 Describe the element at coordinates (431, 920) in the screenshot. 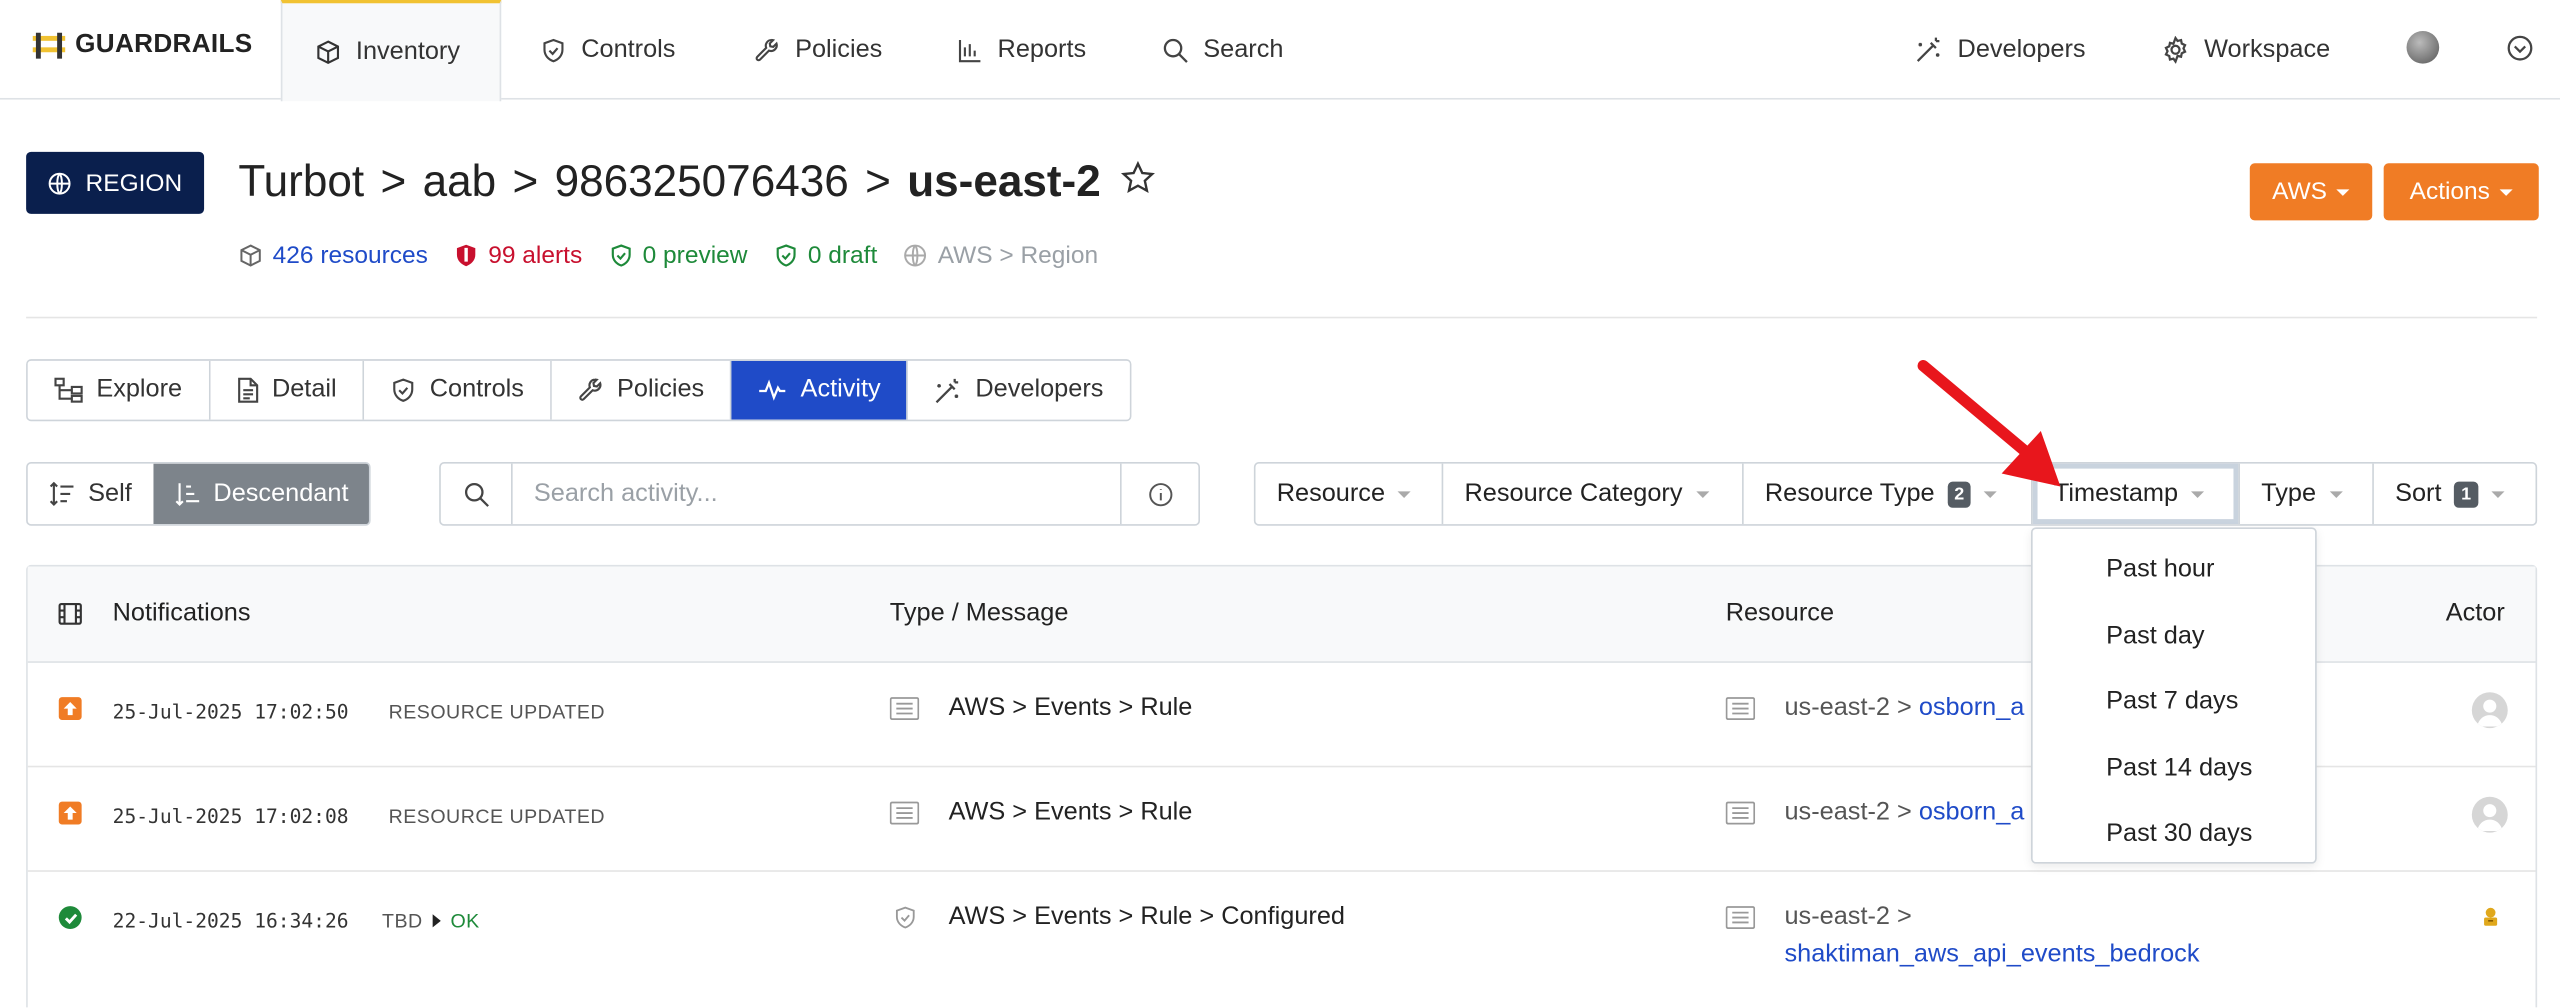

I see `state-transition: TBD OK` at that location.